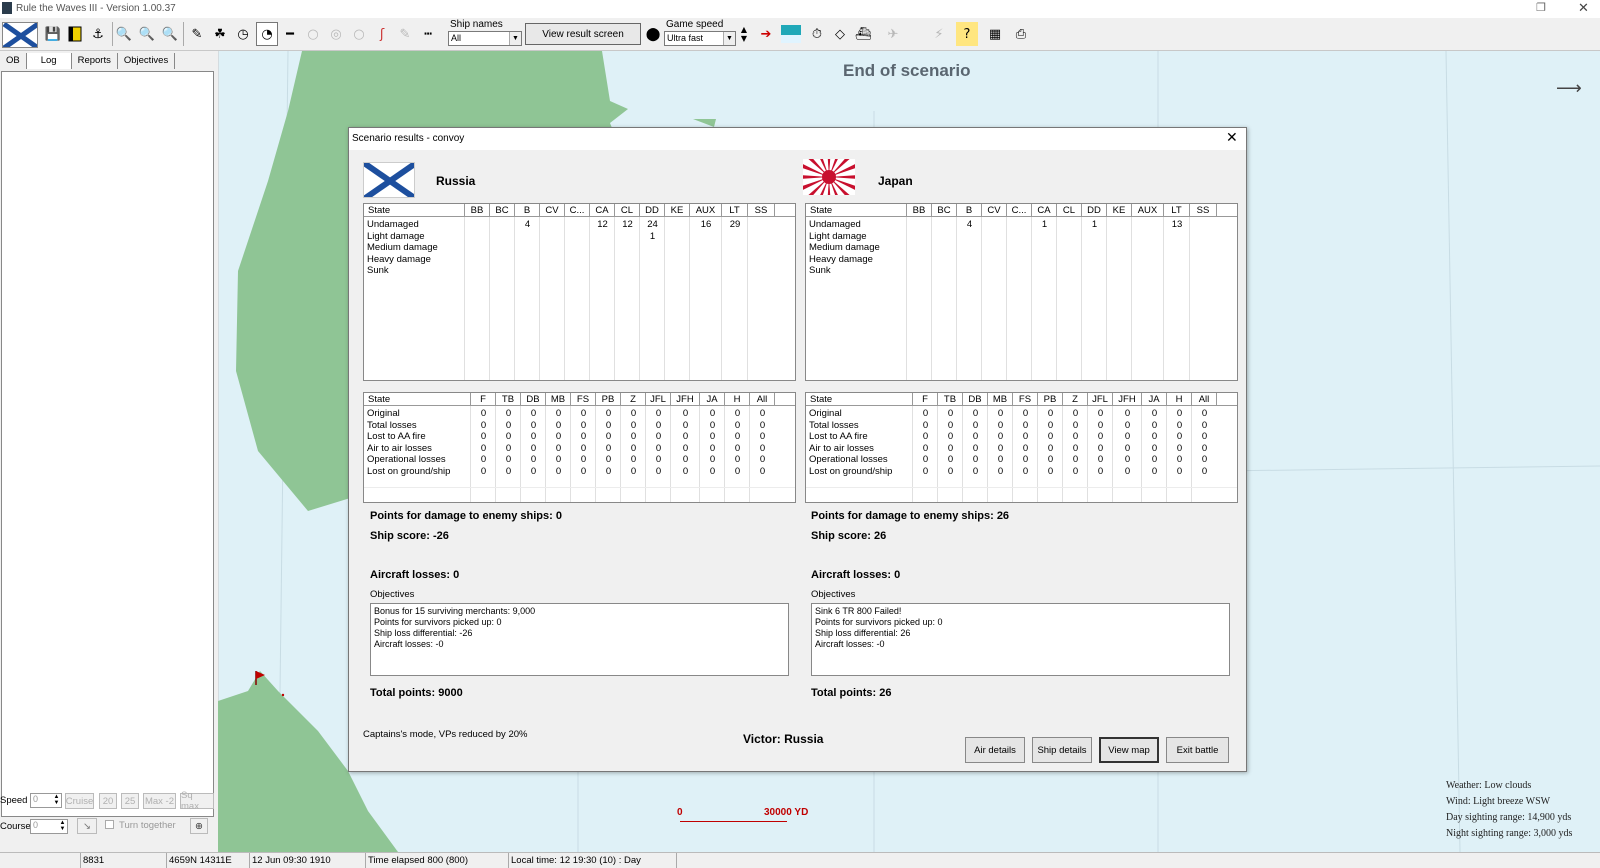 The height and width of the screenshot is (868, 1600). What do you see at coordinates (95, 61) in the screenshot?
I see `tab-reports: Reports` at bounding box center [95, 61].